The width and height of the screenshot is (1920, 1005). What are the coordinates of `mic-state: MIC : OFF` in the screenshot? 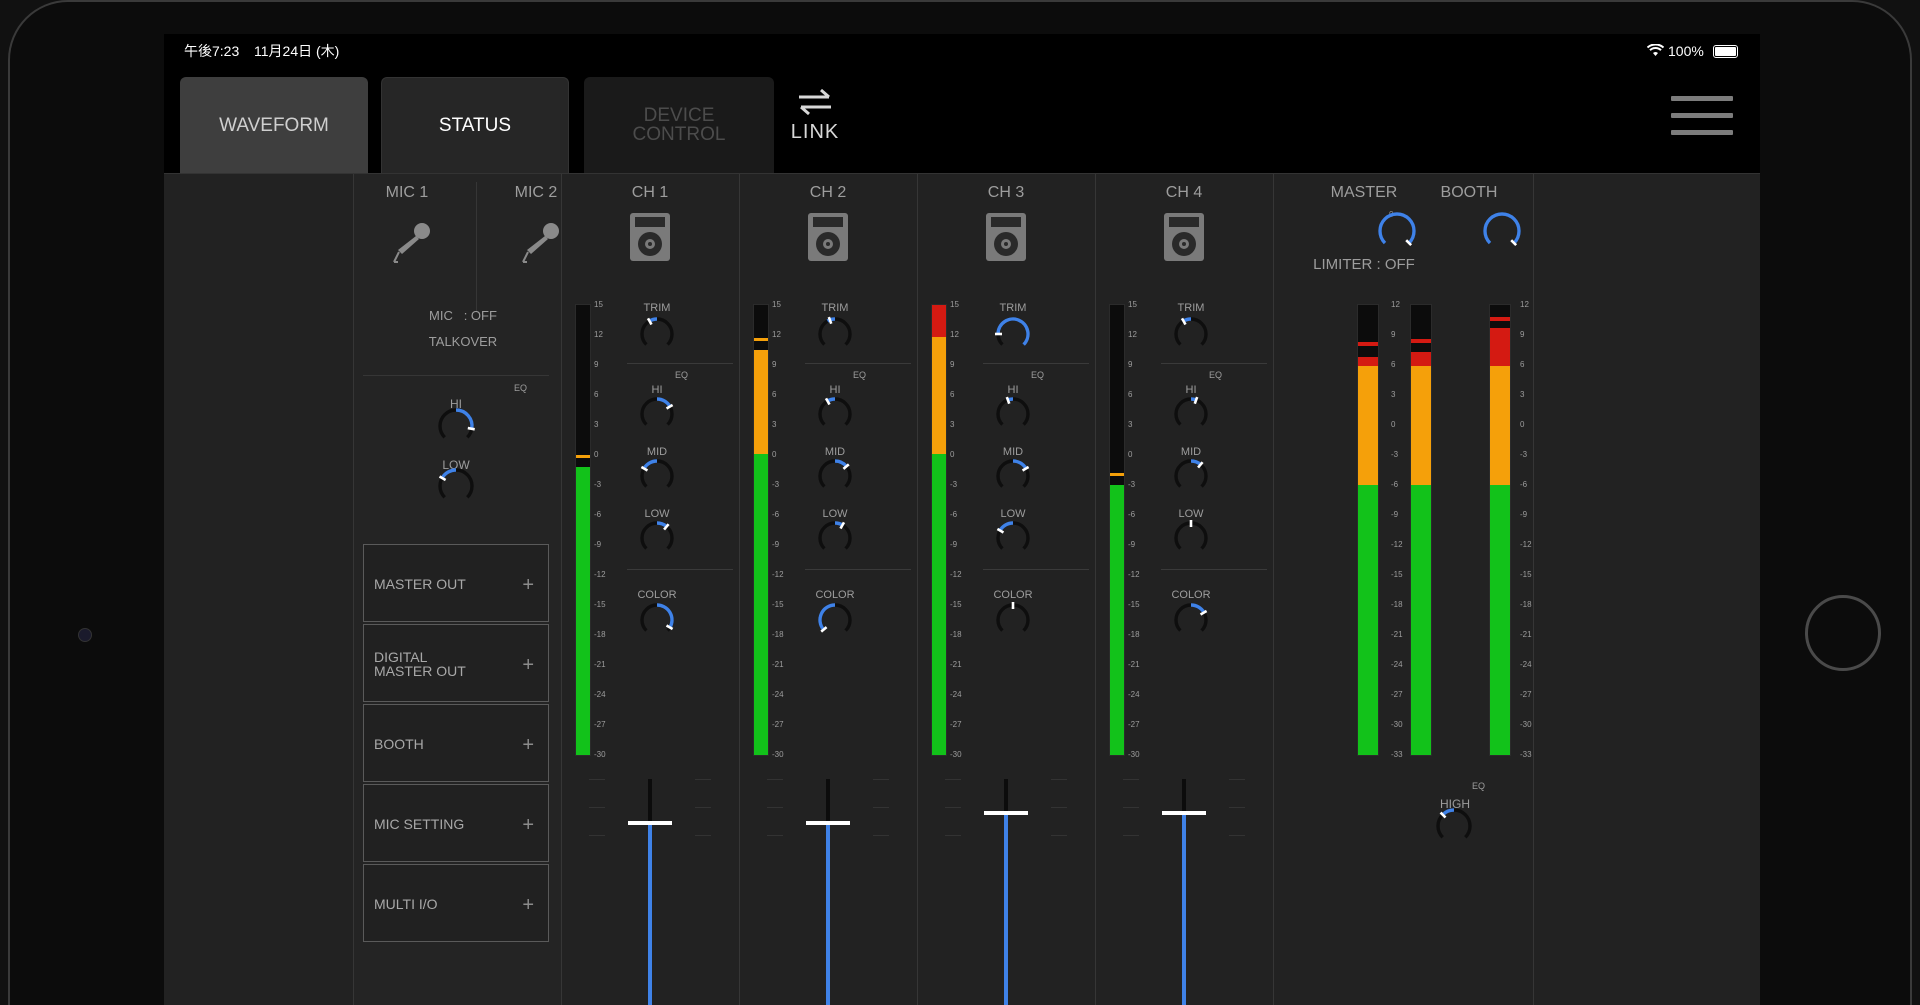 It's located at (463, 315).